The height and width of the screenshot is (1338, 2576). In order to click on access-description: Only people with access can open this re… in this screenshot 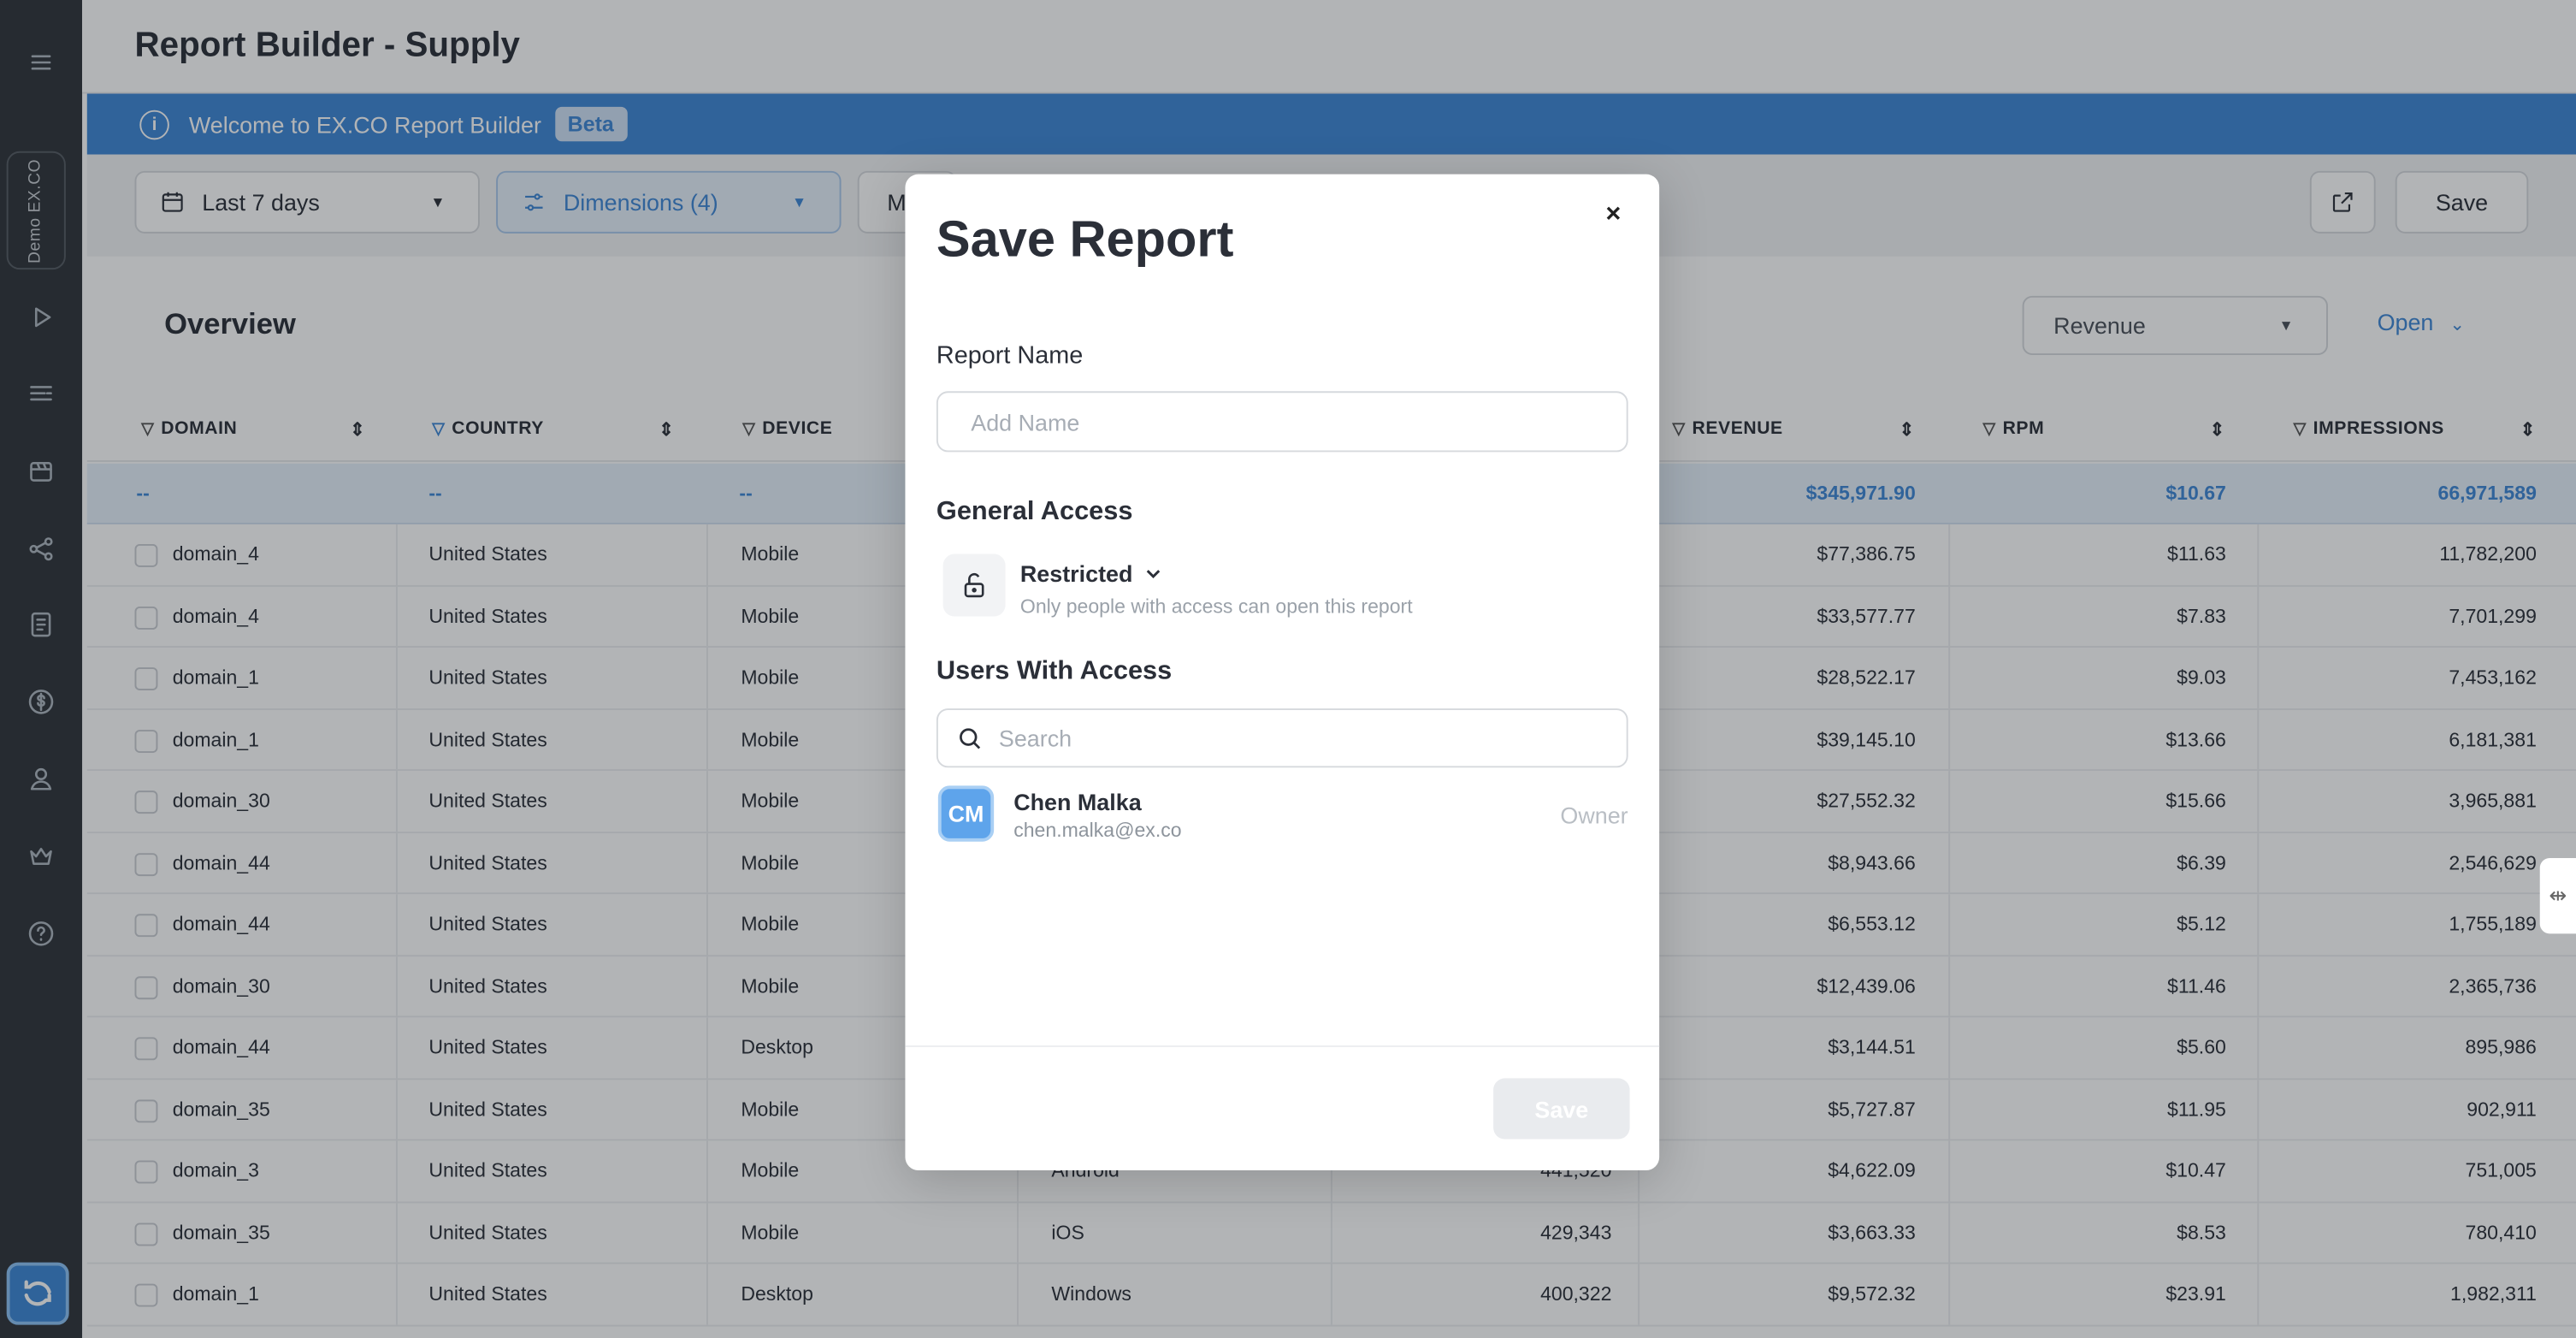, I will do `click(1216, 607)`.